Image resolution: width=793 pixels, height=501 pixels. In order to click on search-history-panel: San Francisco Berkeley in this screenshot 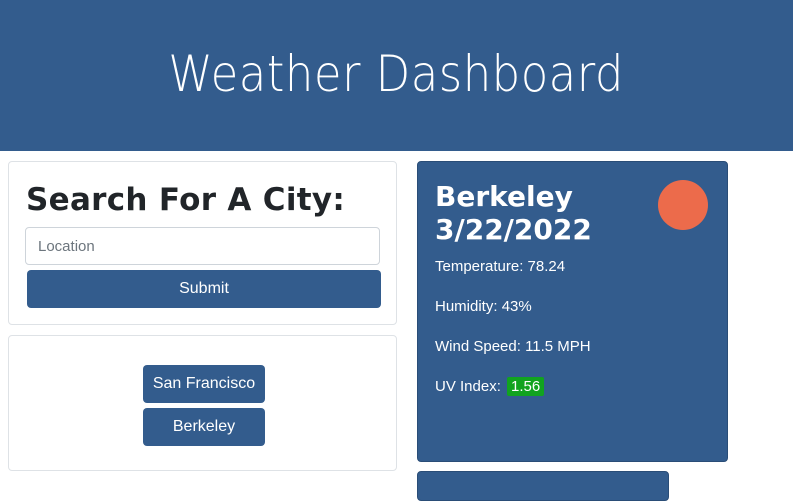, I will do `click(202, 403)`.